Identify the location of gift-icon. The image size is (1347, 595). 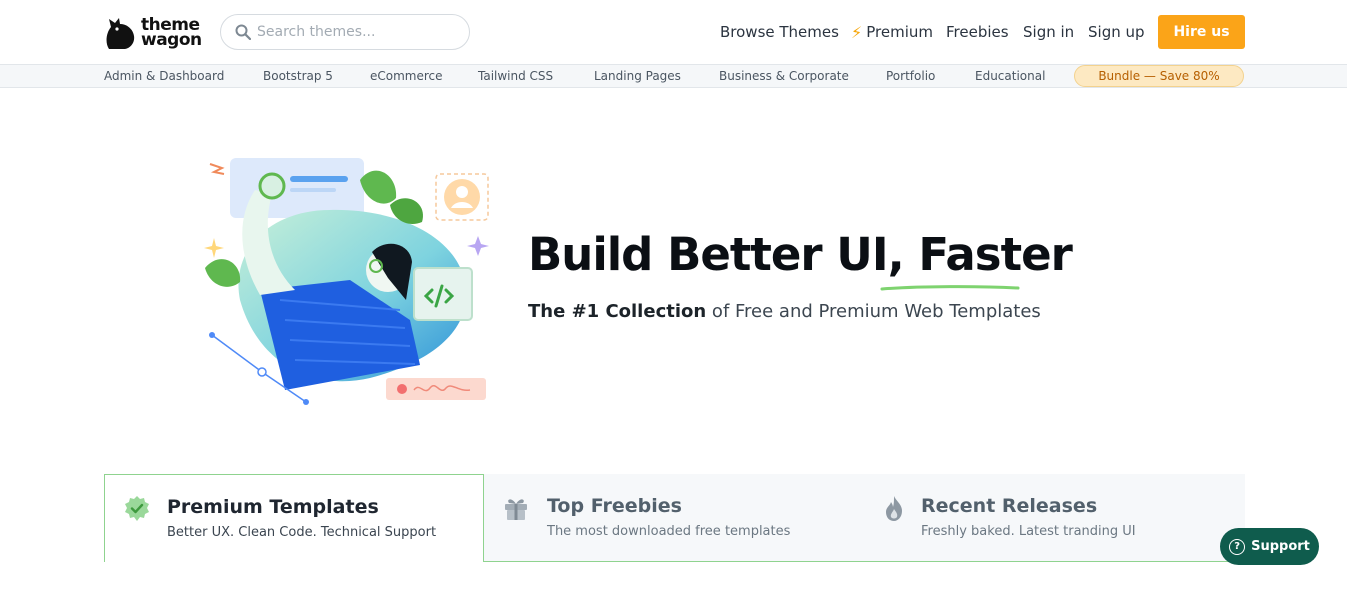
(516, 509).